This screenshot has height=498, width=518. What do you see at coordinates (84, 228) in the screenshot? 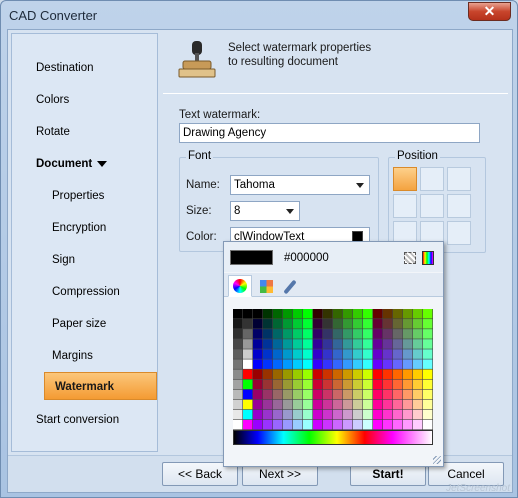
I see `sidebar-item-encryption: Encryption` at bounding box center [84, 228].